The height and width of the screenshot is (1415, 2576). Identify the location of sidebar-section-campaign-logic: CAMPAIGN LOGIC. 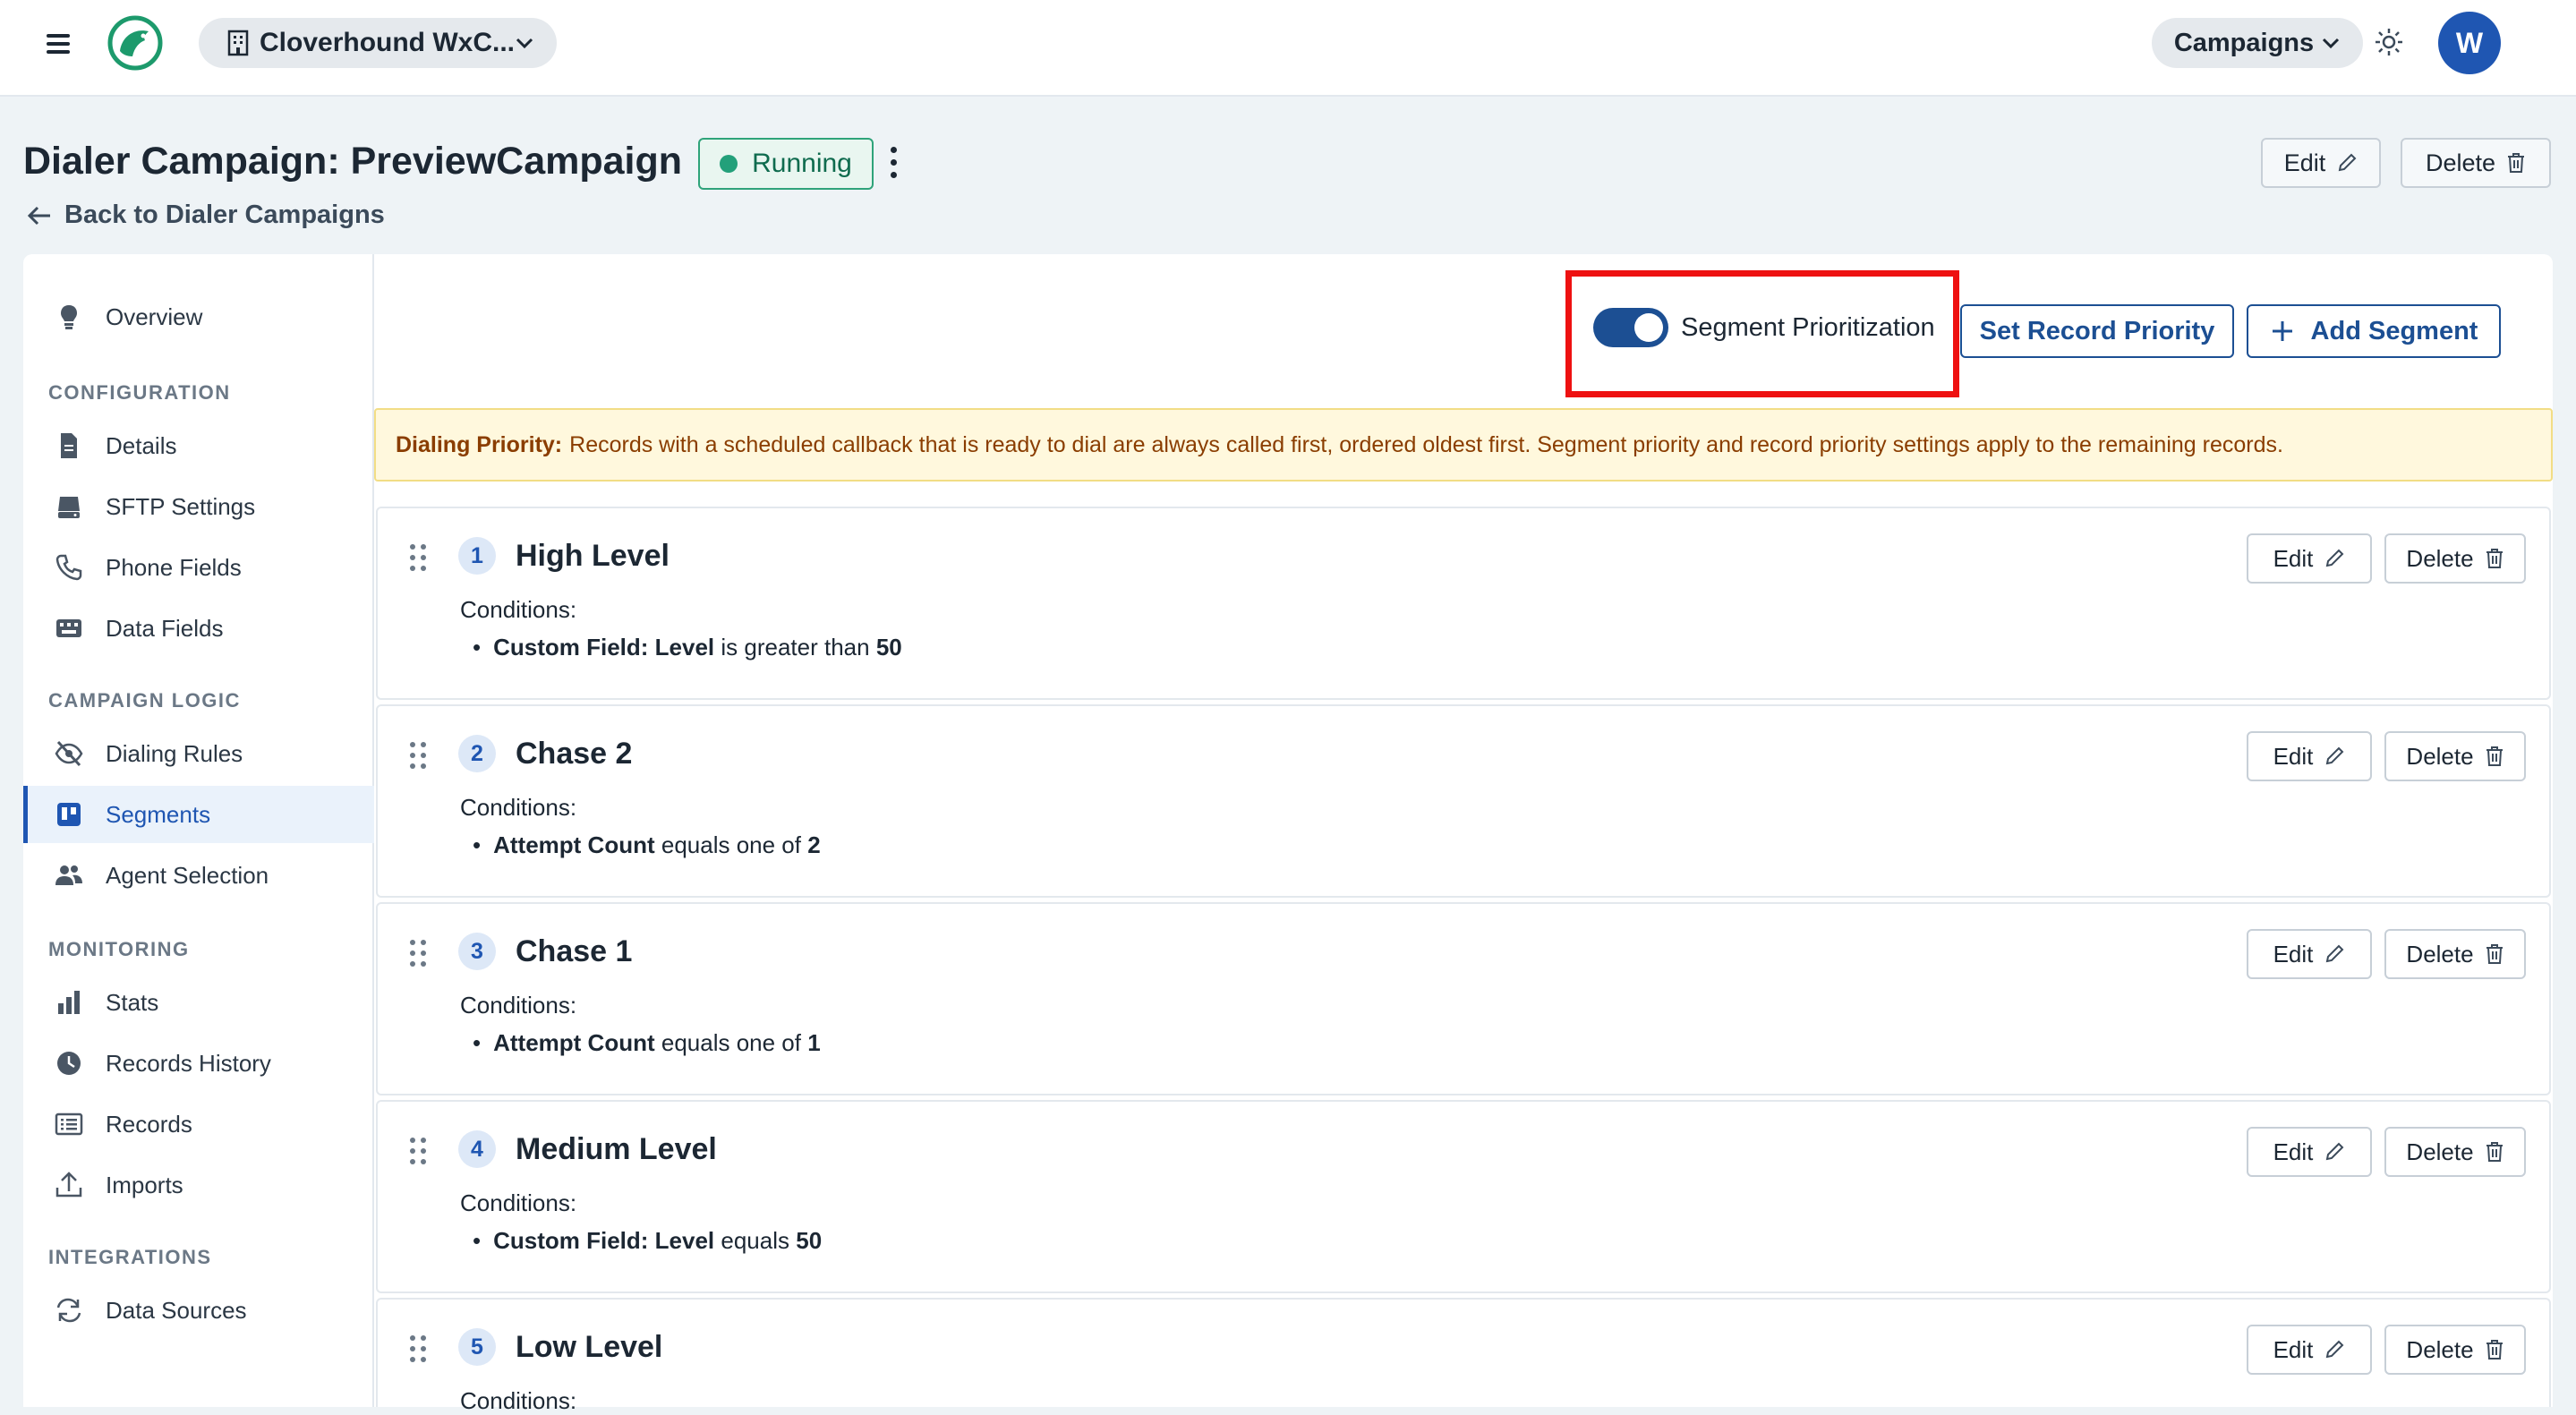
(144, 700).